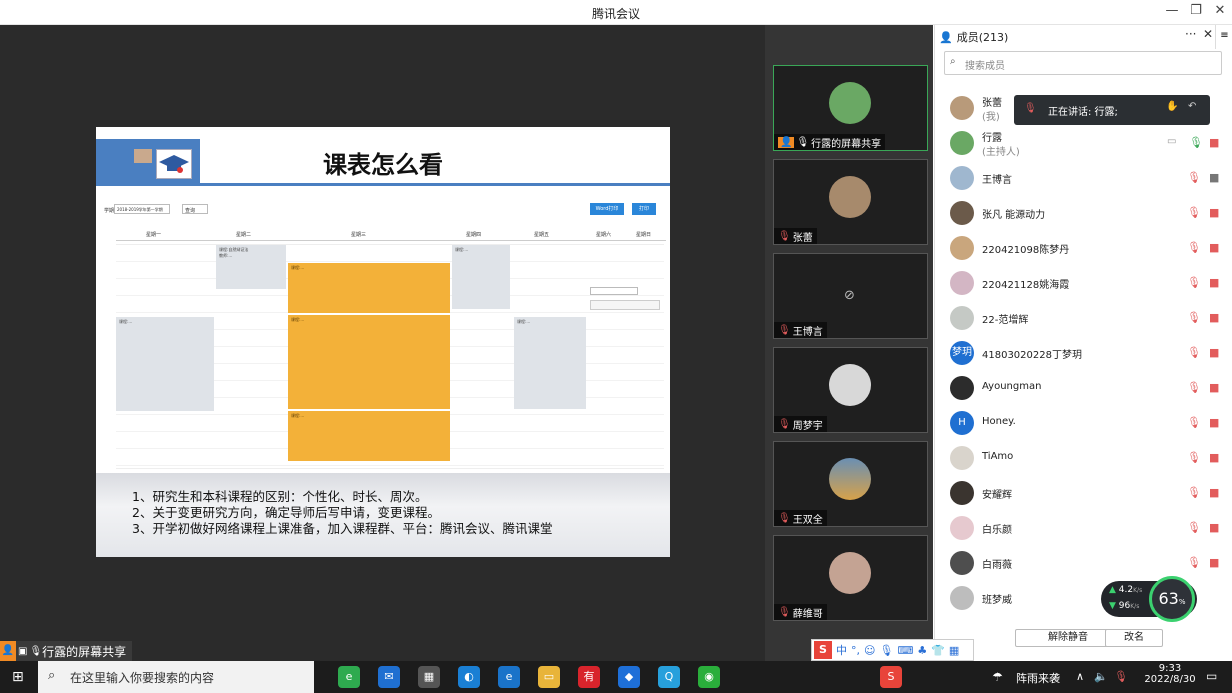 This screenshot has width=1232, height=693. Describe the element at coordinates (1083, 283) in the screenshot. I see `member-row: 220421128姚海霞 🎙 ■` at that location.